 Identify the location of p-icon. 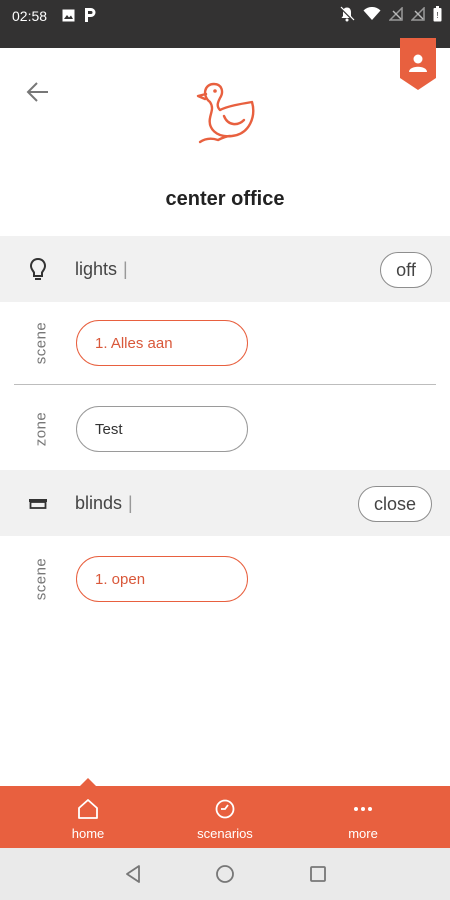
(90, 15).